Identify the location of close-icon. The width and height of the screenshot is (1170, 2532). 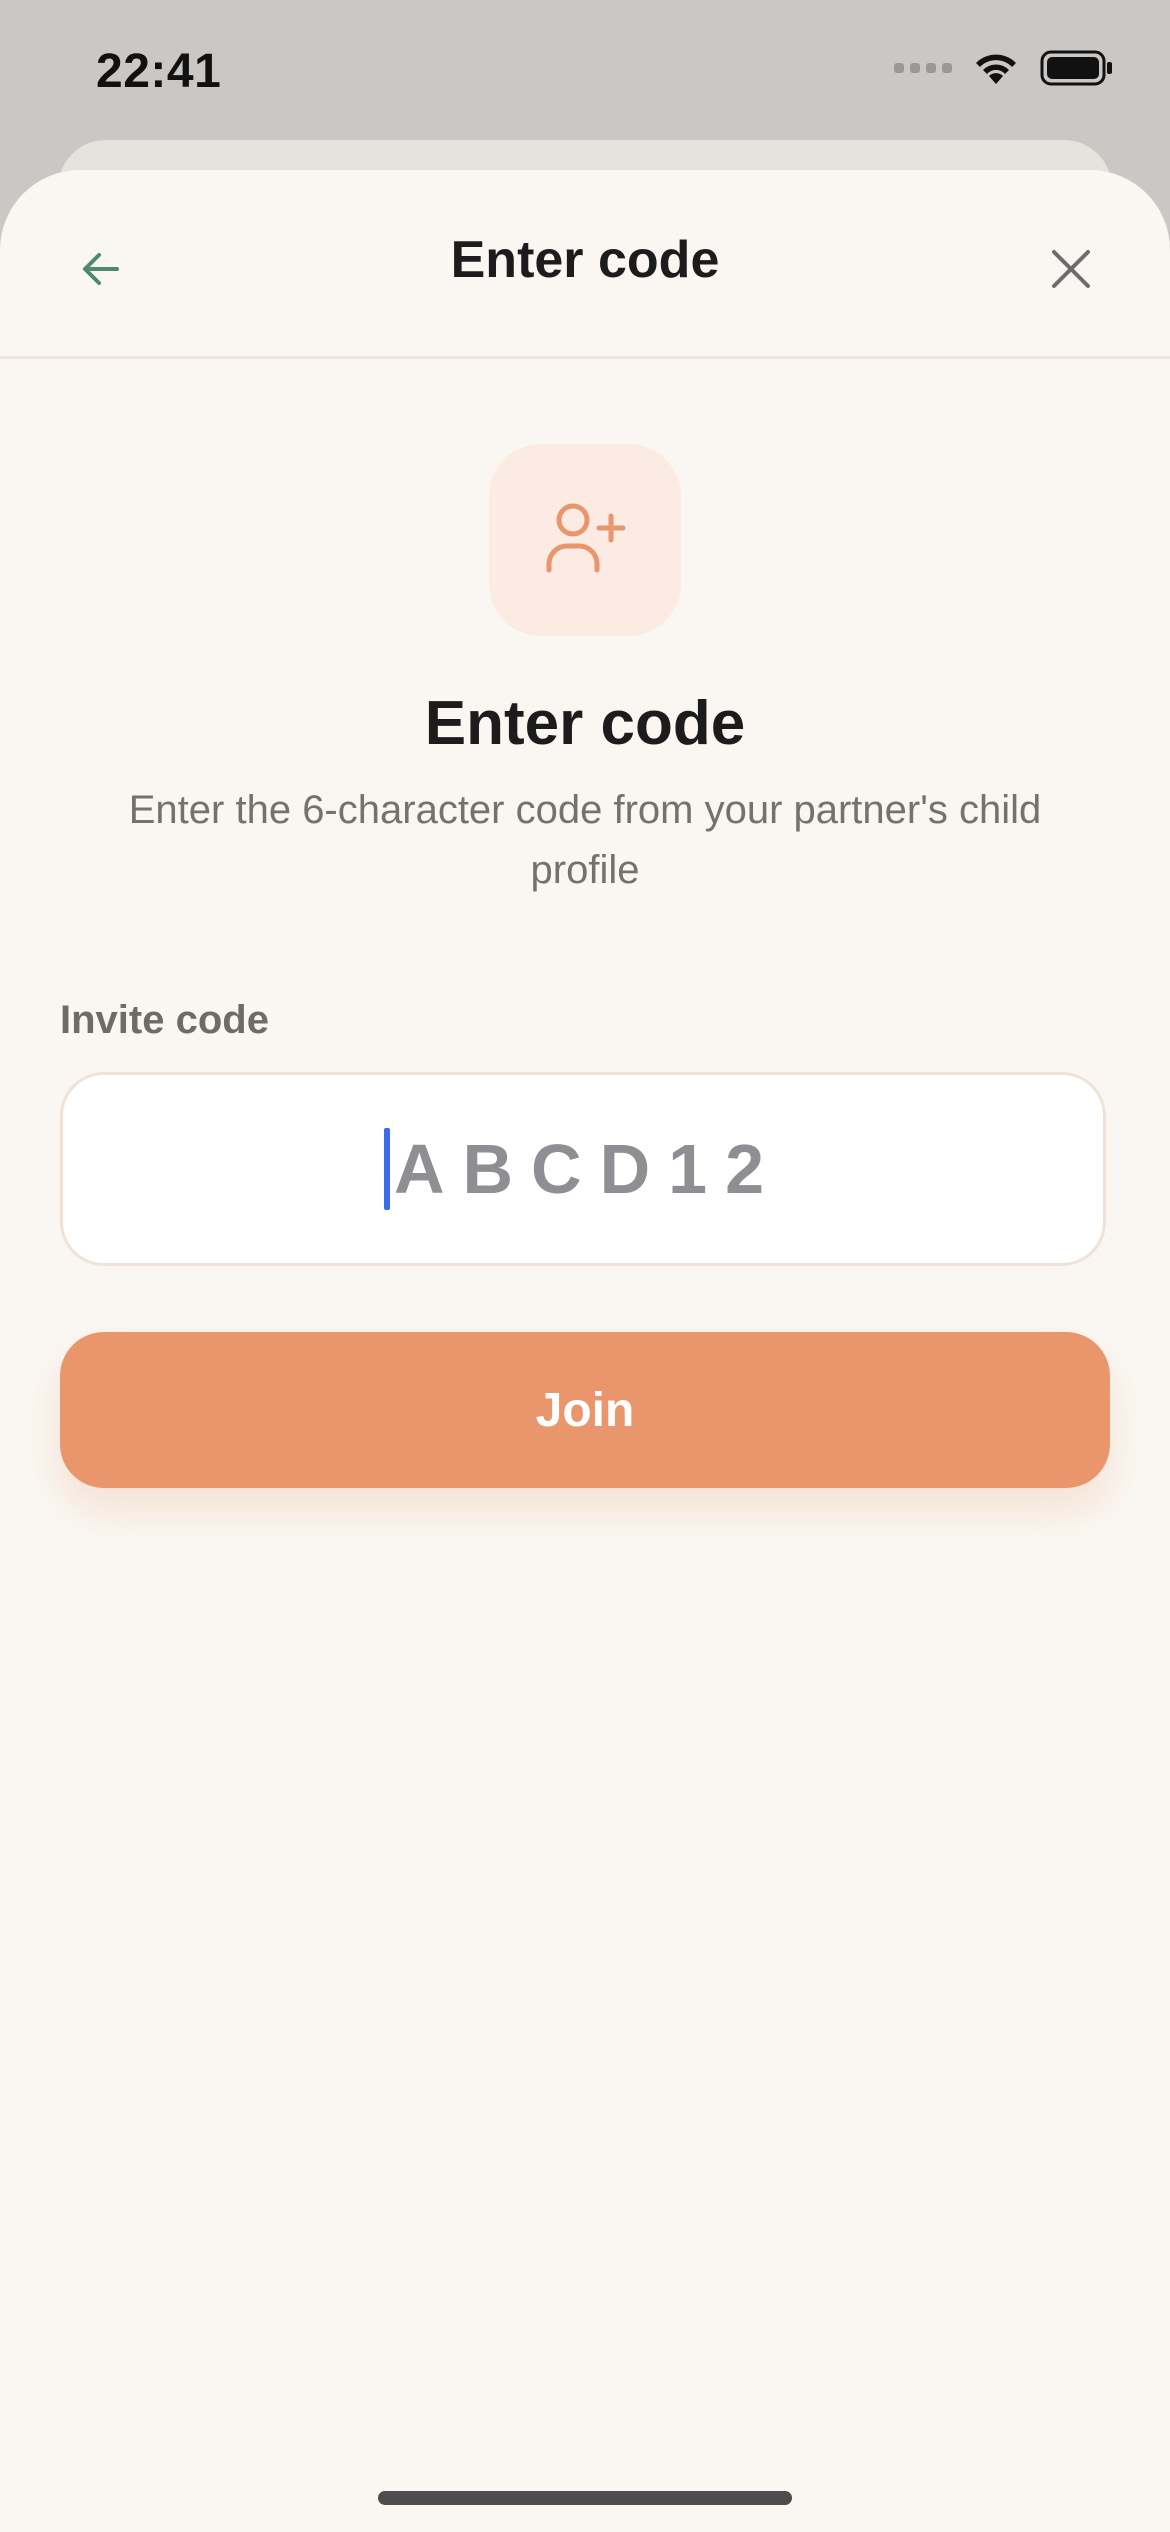
(1071, 269).